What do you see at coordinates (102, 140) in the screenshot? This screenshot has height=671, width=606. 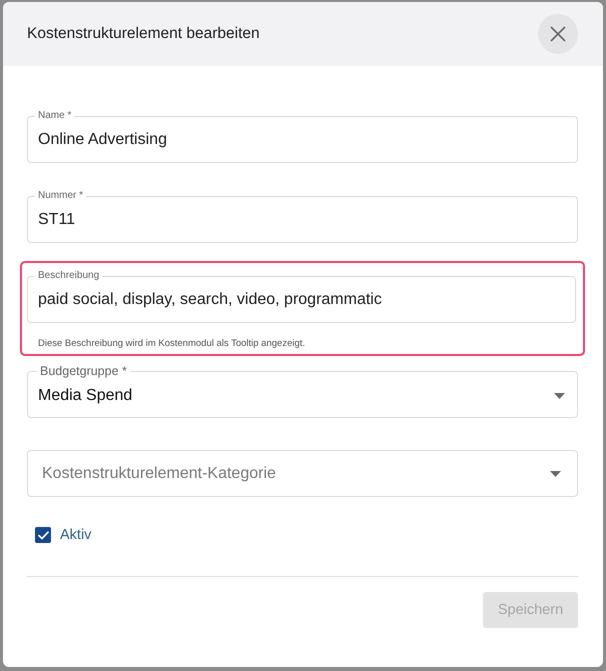 I see `field-value: Online Advertising` at bounding box center [102, 140].